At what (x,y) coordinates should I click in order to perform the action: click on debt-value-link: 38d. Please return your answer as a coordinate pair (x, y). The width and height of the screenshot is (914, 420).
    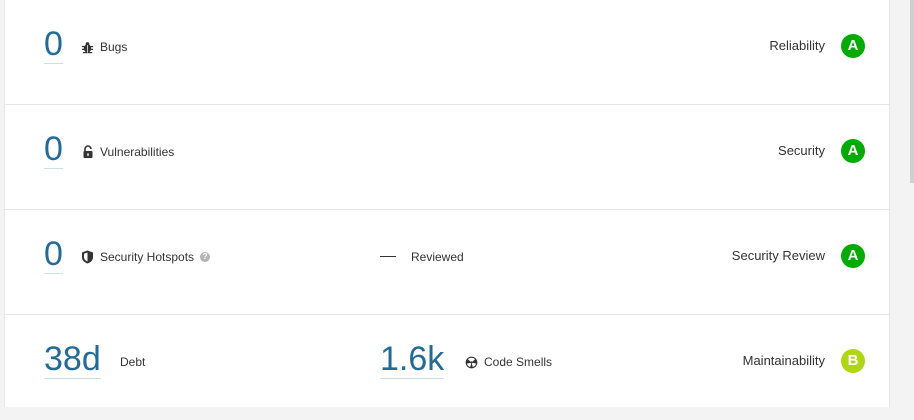
    Looking at the image, I should click on (72, 360).